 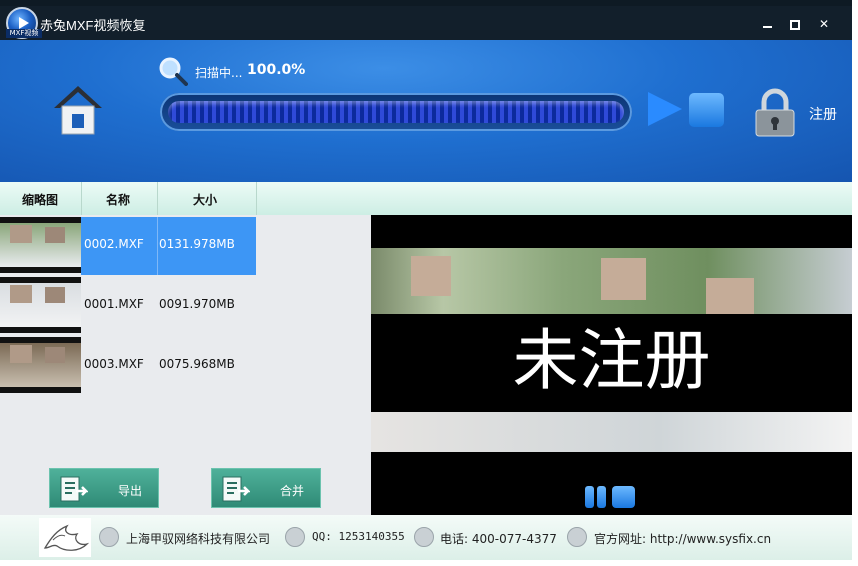 What do you see at coordinates (682, 538) in the screenshot?
I see `footer-website: 官方网址: http://www.sysfix.cn` at bounding box center [682, 538].